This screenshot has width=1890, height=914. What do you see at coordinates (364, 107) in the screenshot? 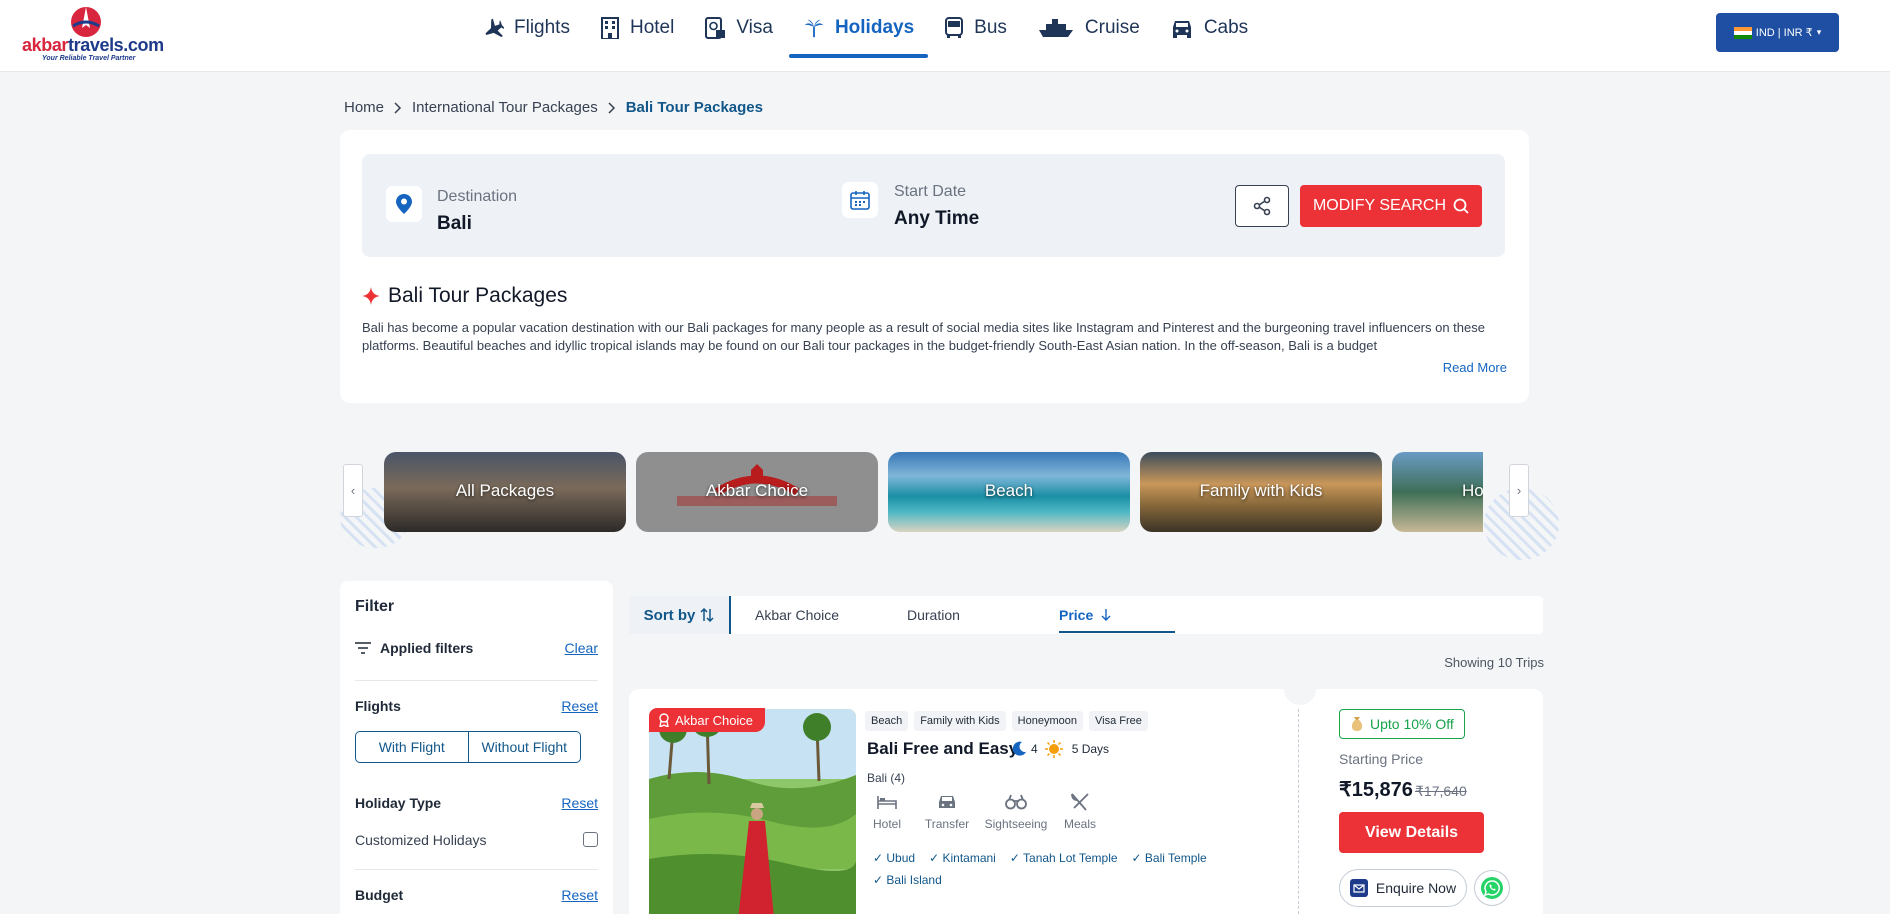
I see `breadcrumb-home: Home` at bounding box center [364, 107].